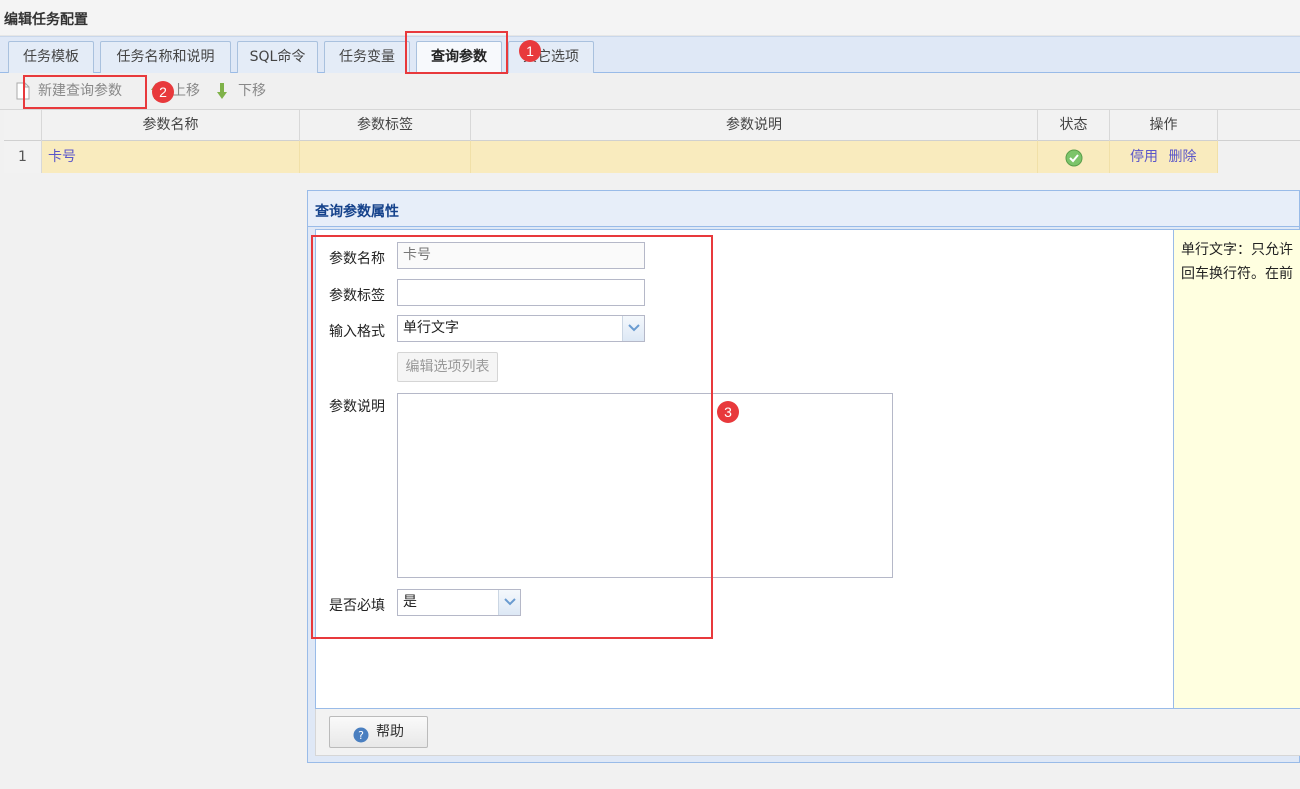 The height and width of the screenshot is (789, 1300). Describe the element at coordinates (803, 209) in the screenshot. I see `panel-header: 查询参数属性` at that location.